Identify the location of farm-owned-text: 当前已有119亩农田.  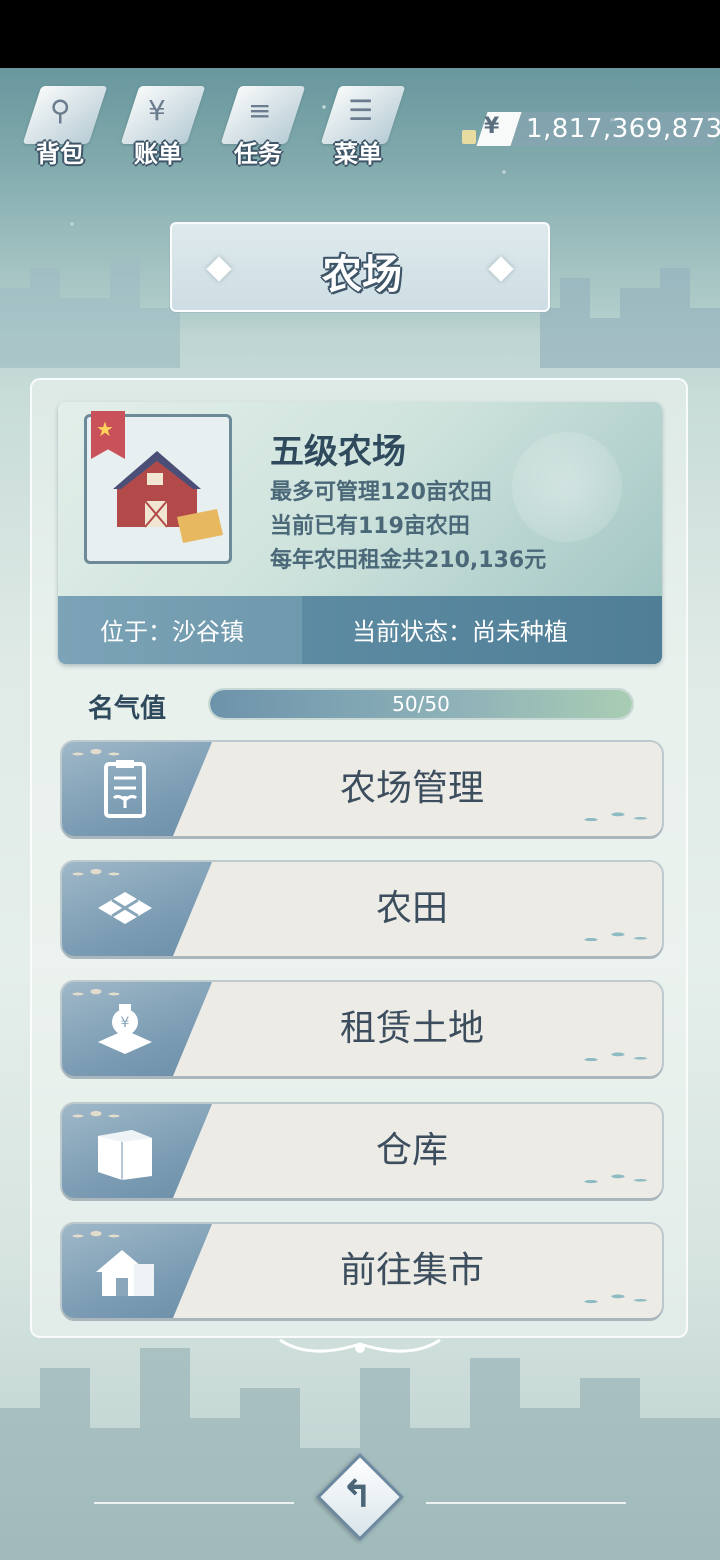
(370, 526).